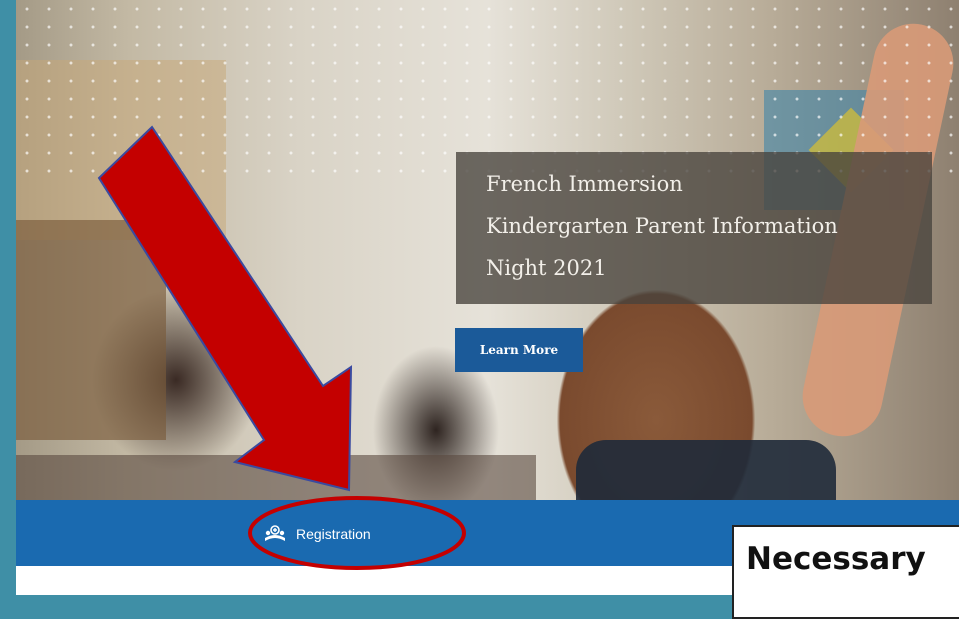 The width and height of the screenshot is (959, 619). Describe the element at coordinates (546, 268) in the screenshot. I see `hero-title-line-3: Night 2021` at that location.